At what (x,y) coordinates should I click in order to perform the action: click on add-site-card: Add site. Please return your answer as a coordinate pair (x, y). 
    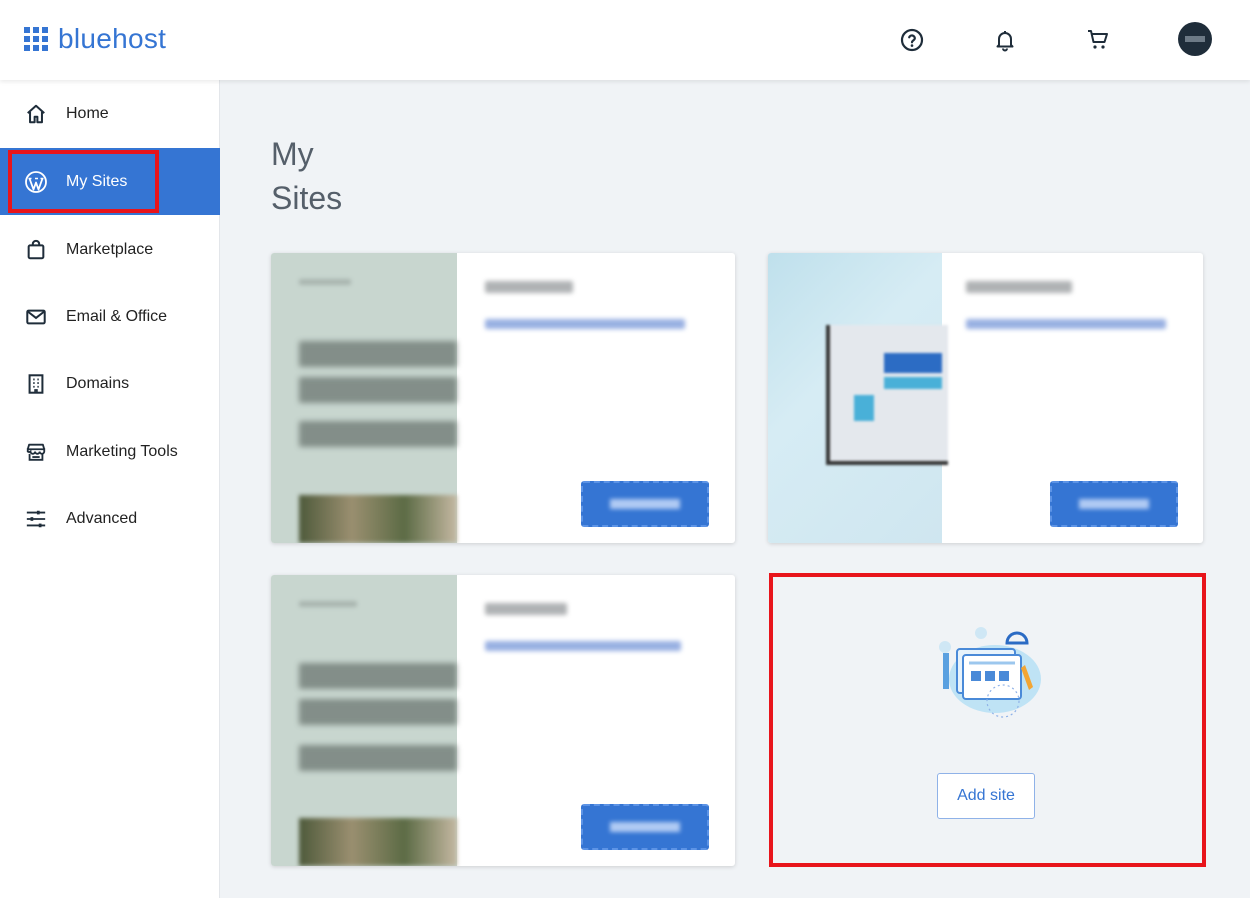
    Looking at the image, I should click on (987, 720).